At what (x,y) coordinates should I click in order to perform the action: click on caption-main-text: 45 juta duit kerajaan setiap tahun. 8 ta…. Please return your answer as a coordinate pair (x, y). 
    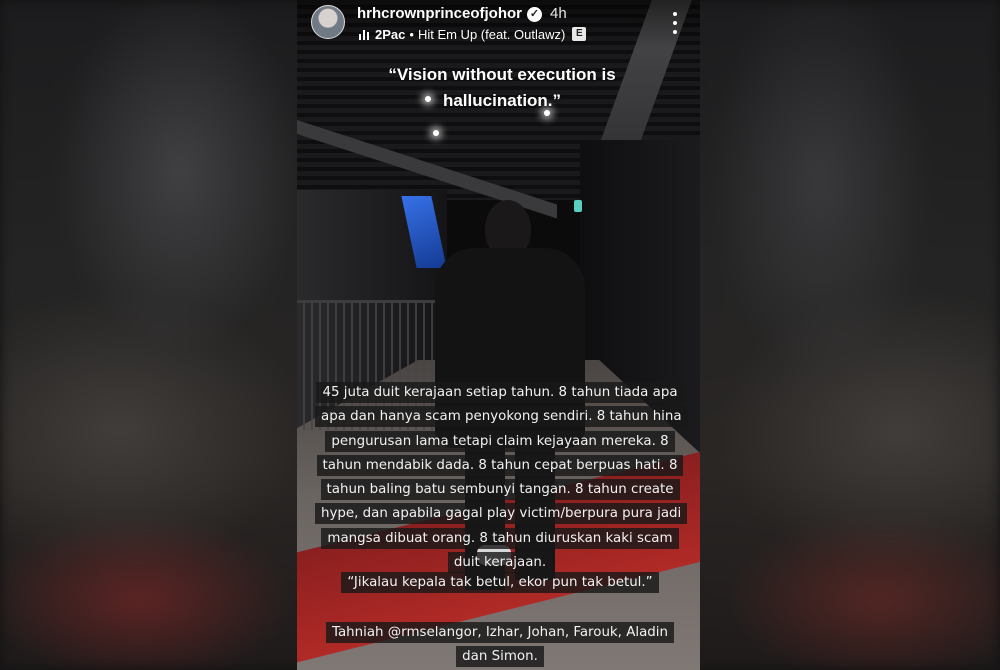
    Looking at the image, I should click on (501, 478).